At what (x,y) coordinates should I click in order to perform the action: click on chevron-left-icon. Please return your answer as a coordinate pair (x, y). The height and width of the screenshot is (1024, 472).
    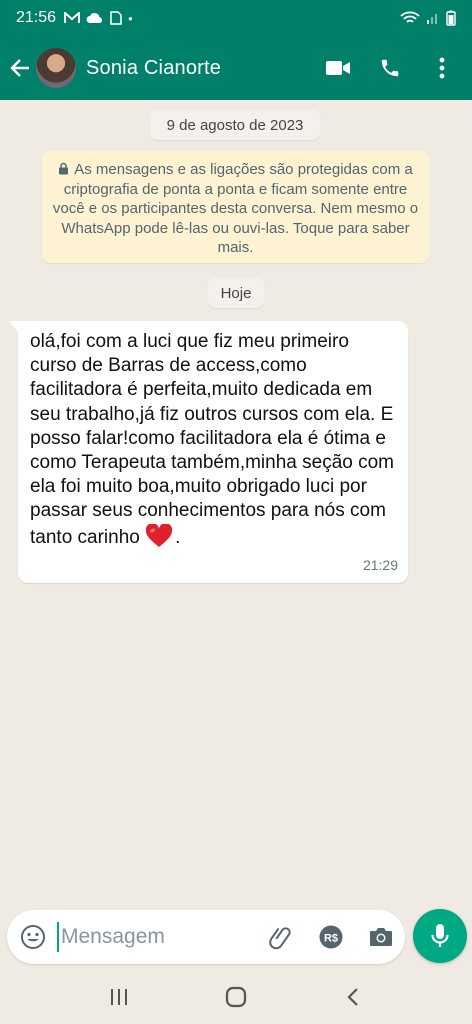
    Looking at the image, I should click on (353, 997).